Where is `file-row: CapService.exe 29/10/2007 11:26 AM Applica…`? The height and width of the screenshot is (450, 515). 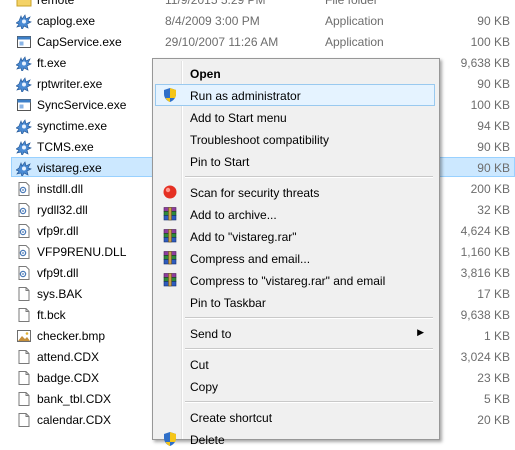 file-row: CapService.exe 29/10/2007 11:26 AM Applica… is located at coordinates (263, 41).